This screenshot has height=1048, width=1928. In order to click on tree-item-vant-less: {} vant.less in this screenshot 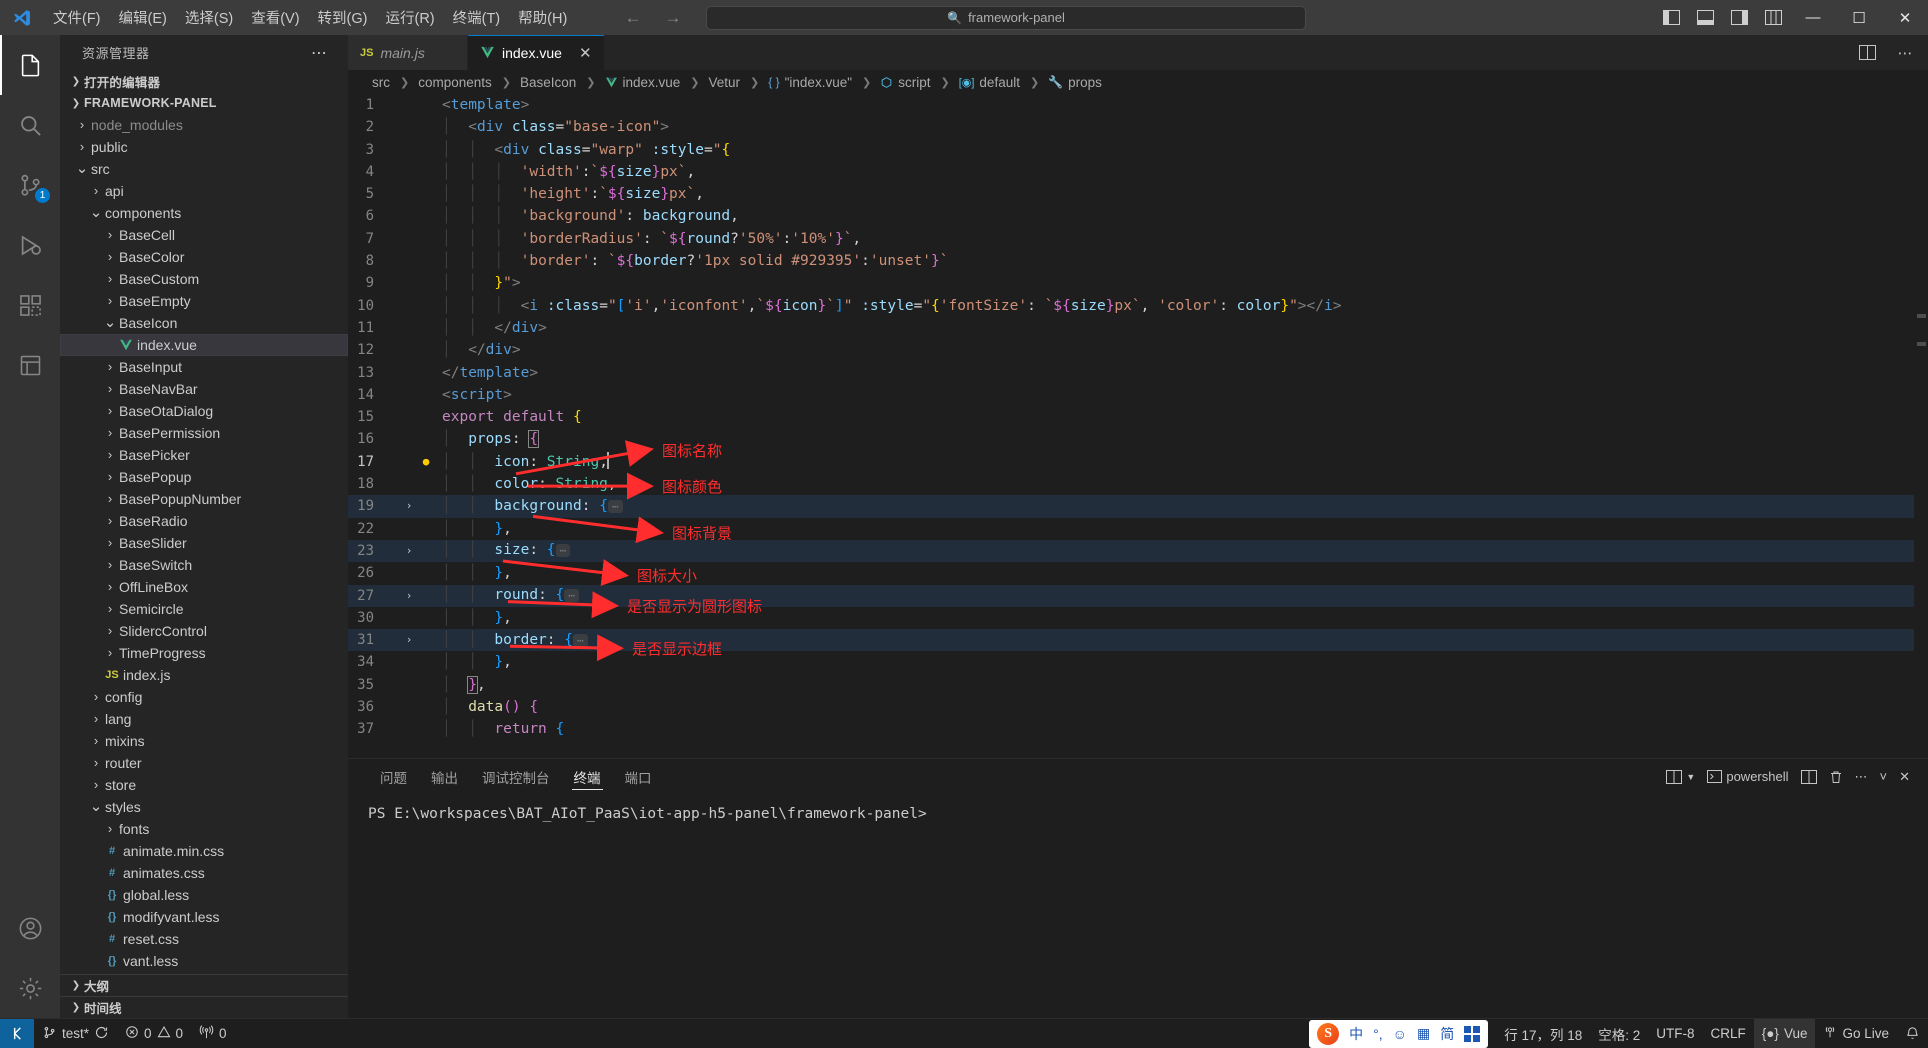, I will do `click(204, 961)`.